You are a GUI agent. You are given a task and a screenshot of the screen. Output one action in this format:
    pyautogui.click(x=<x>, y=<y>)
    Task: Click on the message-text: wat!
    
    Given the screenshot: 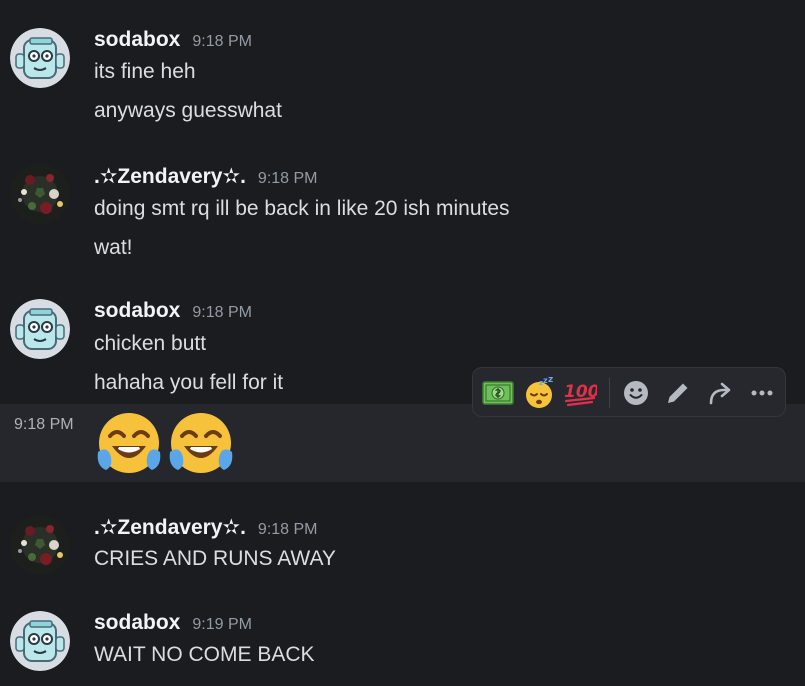 What is the action you would take?
    pyautogui.click(x=113, y=247)
    